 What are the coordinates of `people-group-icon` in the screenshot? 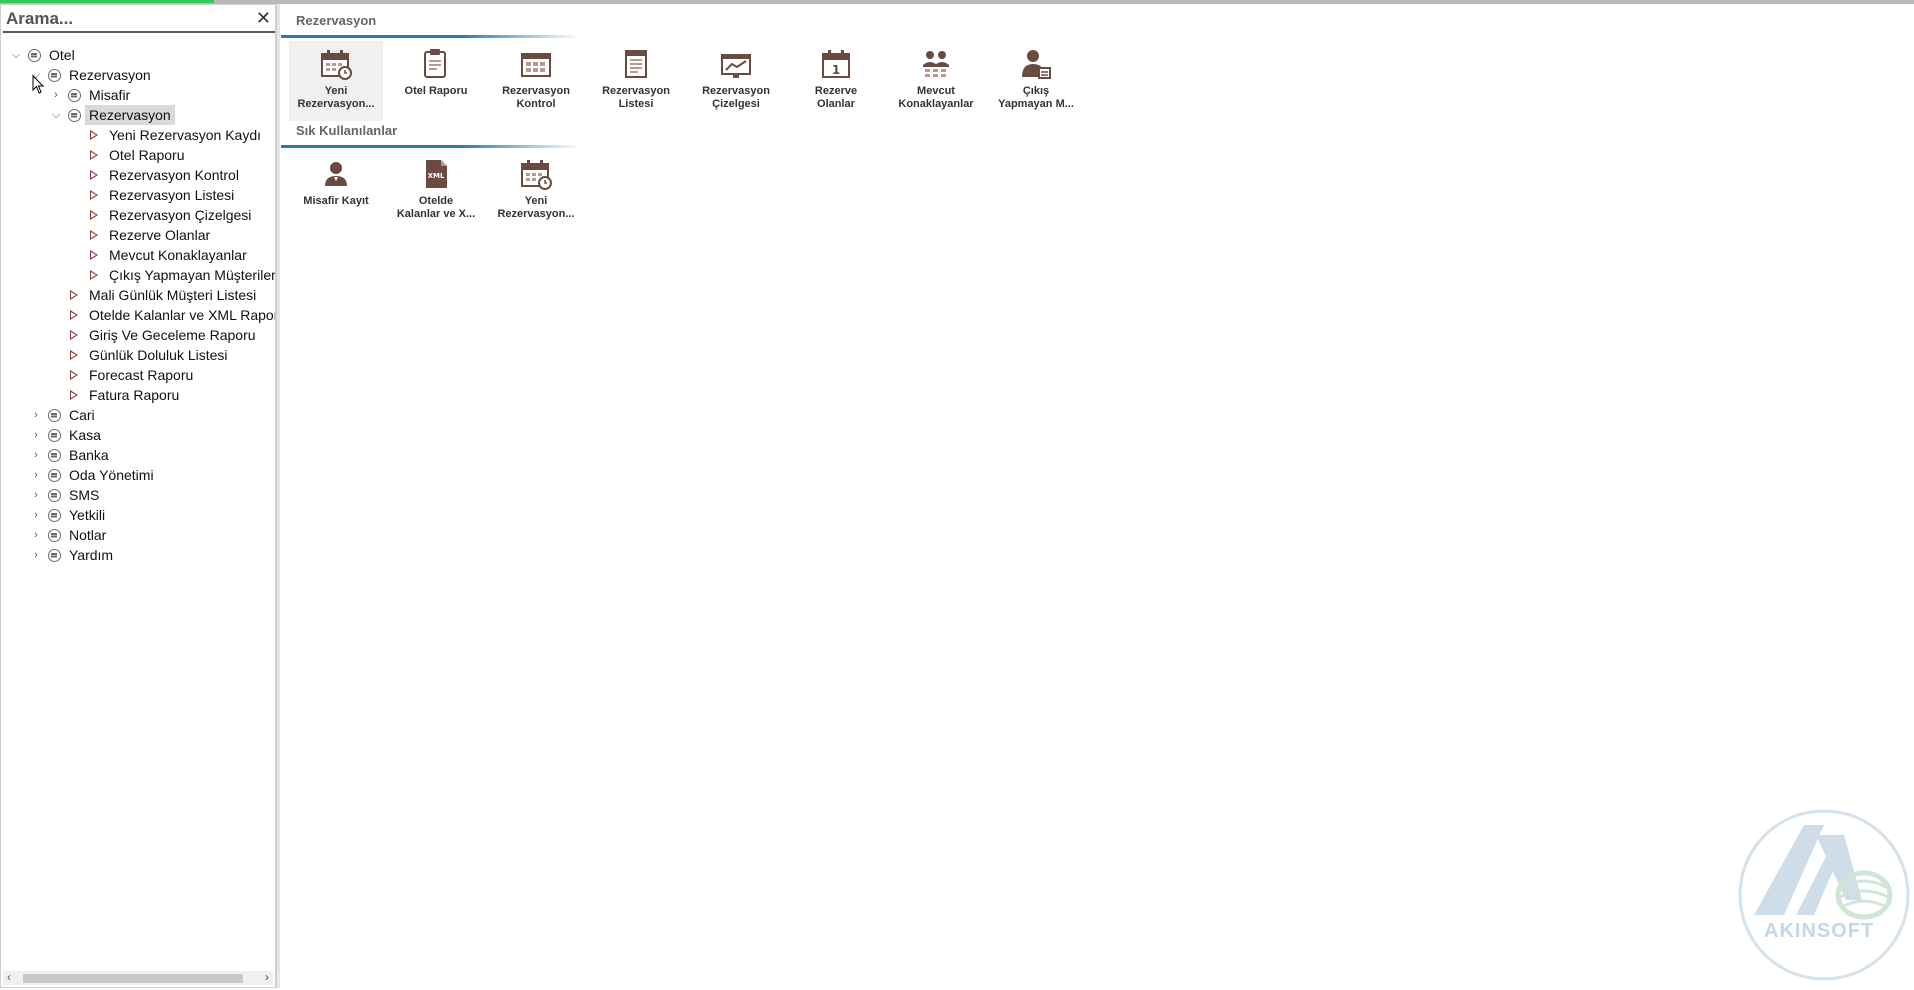 It's located at (936, 64).